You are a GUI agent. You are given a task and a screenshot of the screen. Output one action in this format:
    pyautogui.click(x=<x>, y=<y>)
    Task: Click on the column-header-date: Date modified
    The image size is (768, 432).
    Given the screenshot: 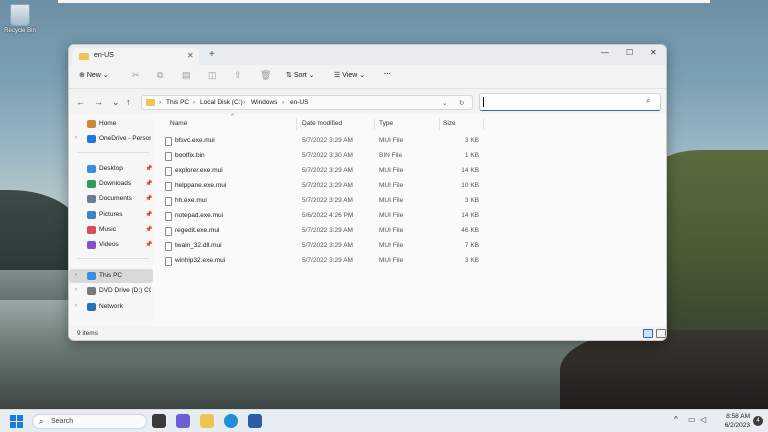 What is the action you would take?
    pyautogui.click(x=322, y=123)
    